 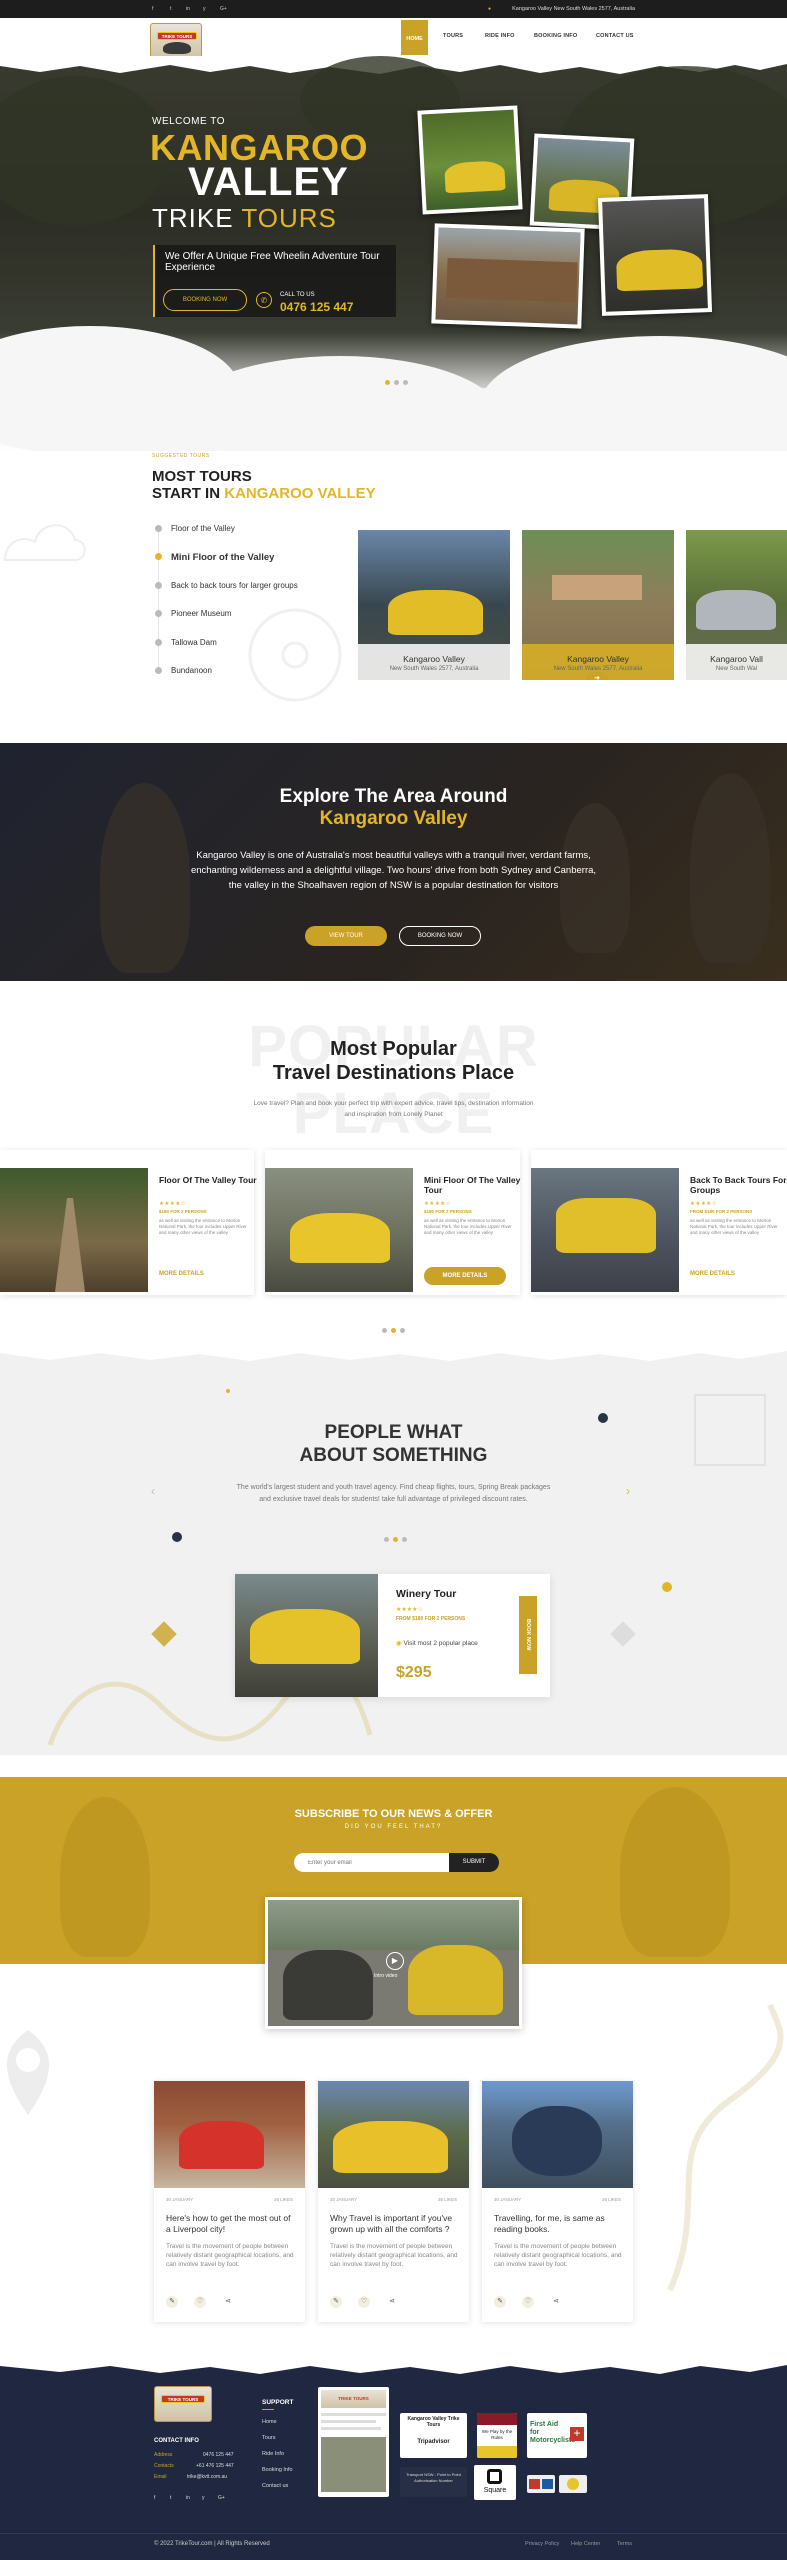 I want to click on play-by-rules-badge: We Play by the Rules, so click(x=497, y=2435).